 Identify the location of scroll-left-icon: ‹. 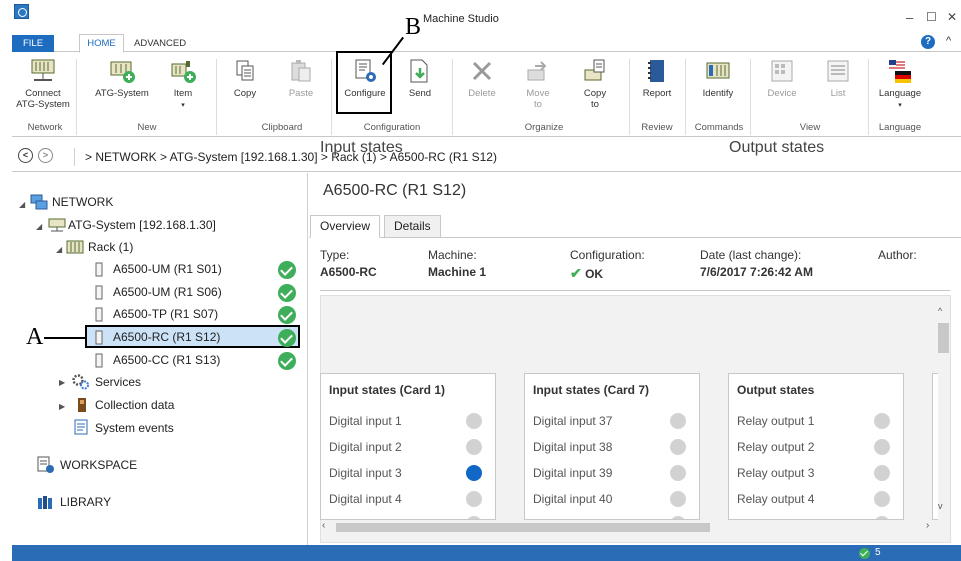
(323, 525).